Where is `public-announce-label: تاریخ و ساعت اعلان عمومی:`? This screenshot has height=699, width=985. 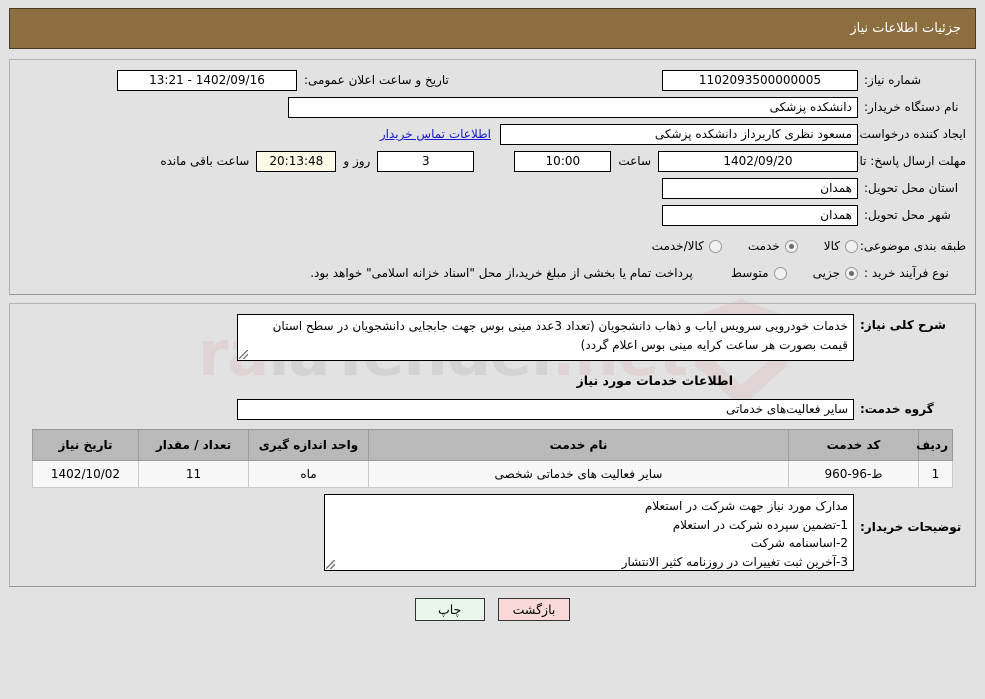 public-announce-label: تاریخ و ساعت اعلان عمومی: is located at coordinates (376, 80).